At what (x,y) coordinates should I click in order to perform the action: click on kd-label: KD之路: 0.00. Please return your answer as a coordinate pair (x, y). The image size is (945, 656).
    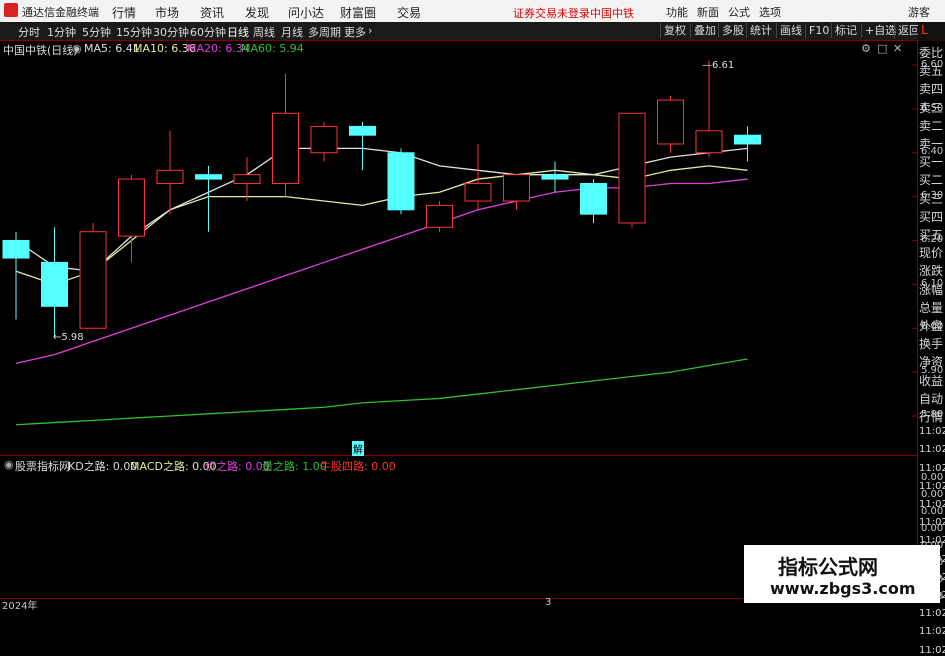
    Looking at the image, I should click on (103, 466).